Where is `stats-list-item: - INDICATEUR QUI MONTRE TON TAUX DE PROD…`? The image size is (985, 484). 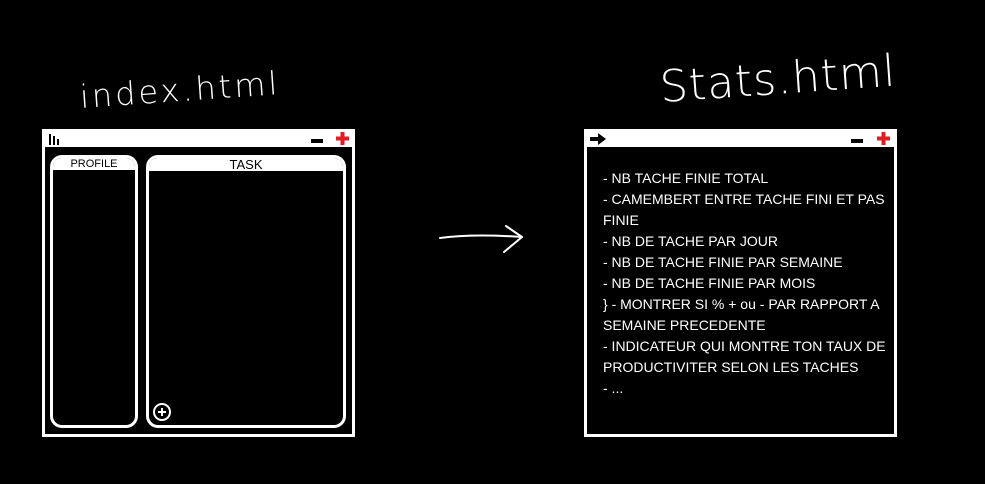 stats-list-item: - INDICATEUR QUI MONTRE TON TAUX DE PROD… is located at coordinates (744, 356).